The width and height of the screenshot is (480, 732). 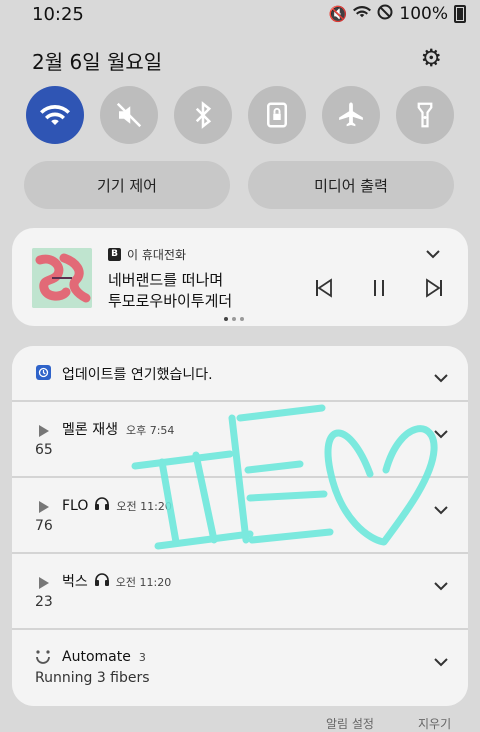 What do you see at coordinates (284, 477) in the screenshot?
I see `handwritten-scribble` at bounding box center [284, 477].